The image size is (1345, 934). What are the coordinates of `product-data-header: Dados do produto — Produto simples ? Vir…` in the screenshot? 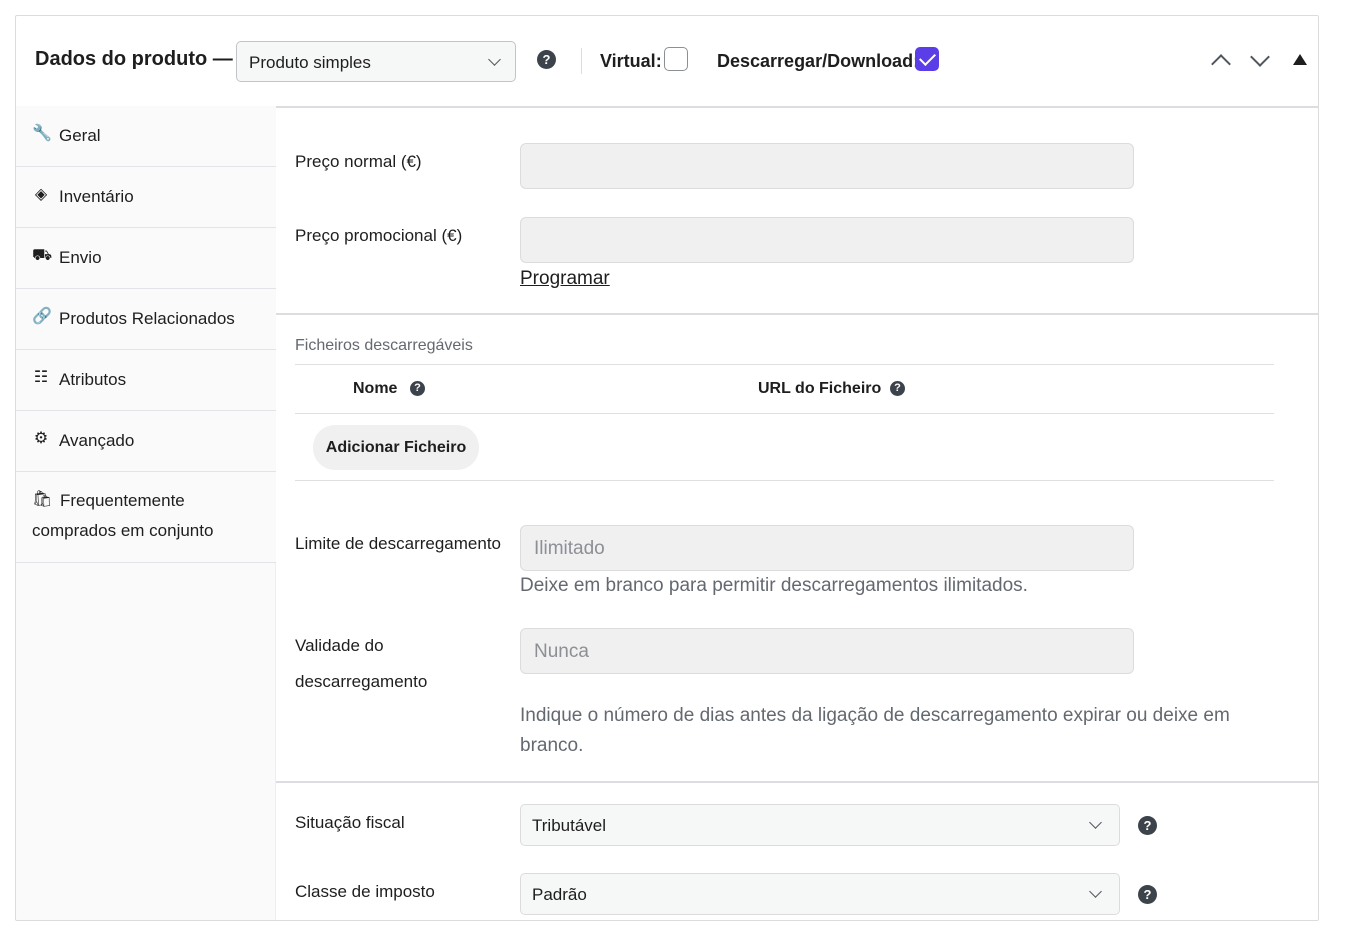 It's located at (667, 61).